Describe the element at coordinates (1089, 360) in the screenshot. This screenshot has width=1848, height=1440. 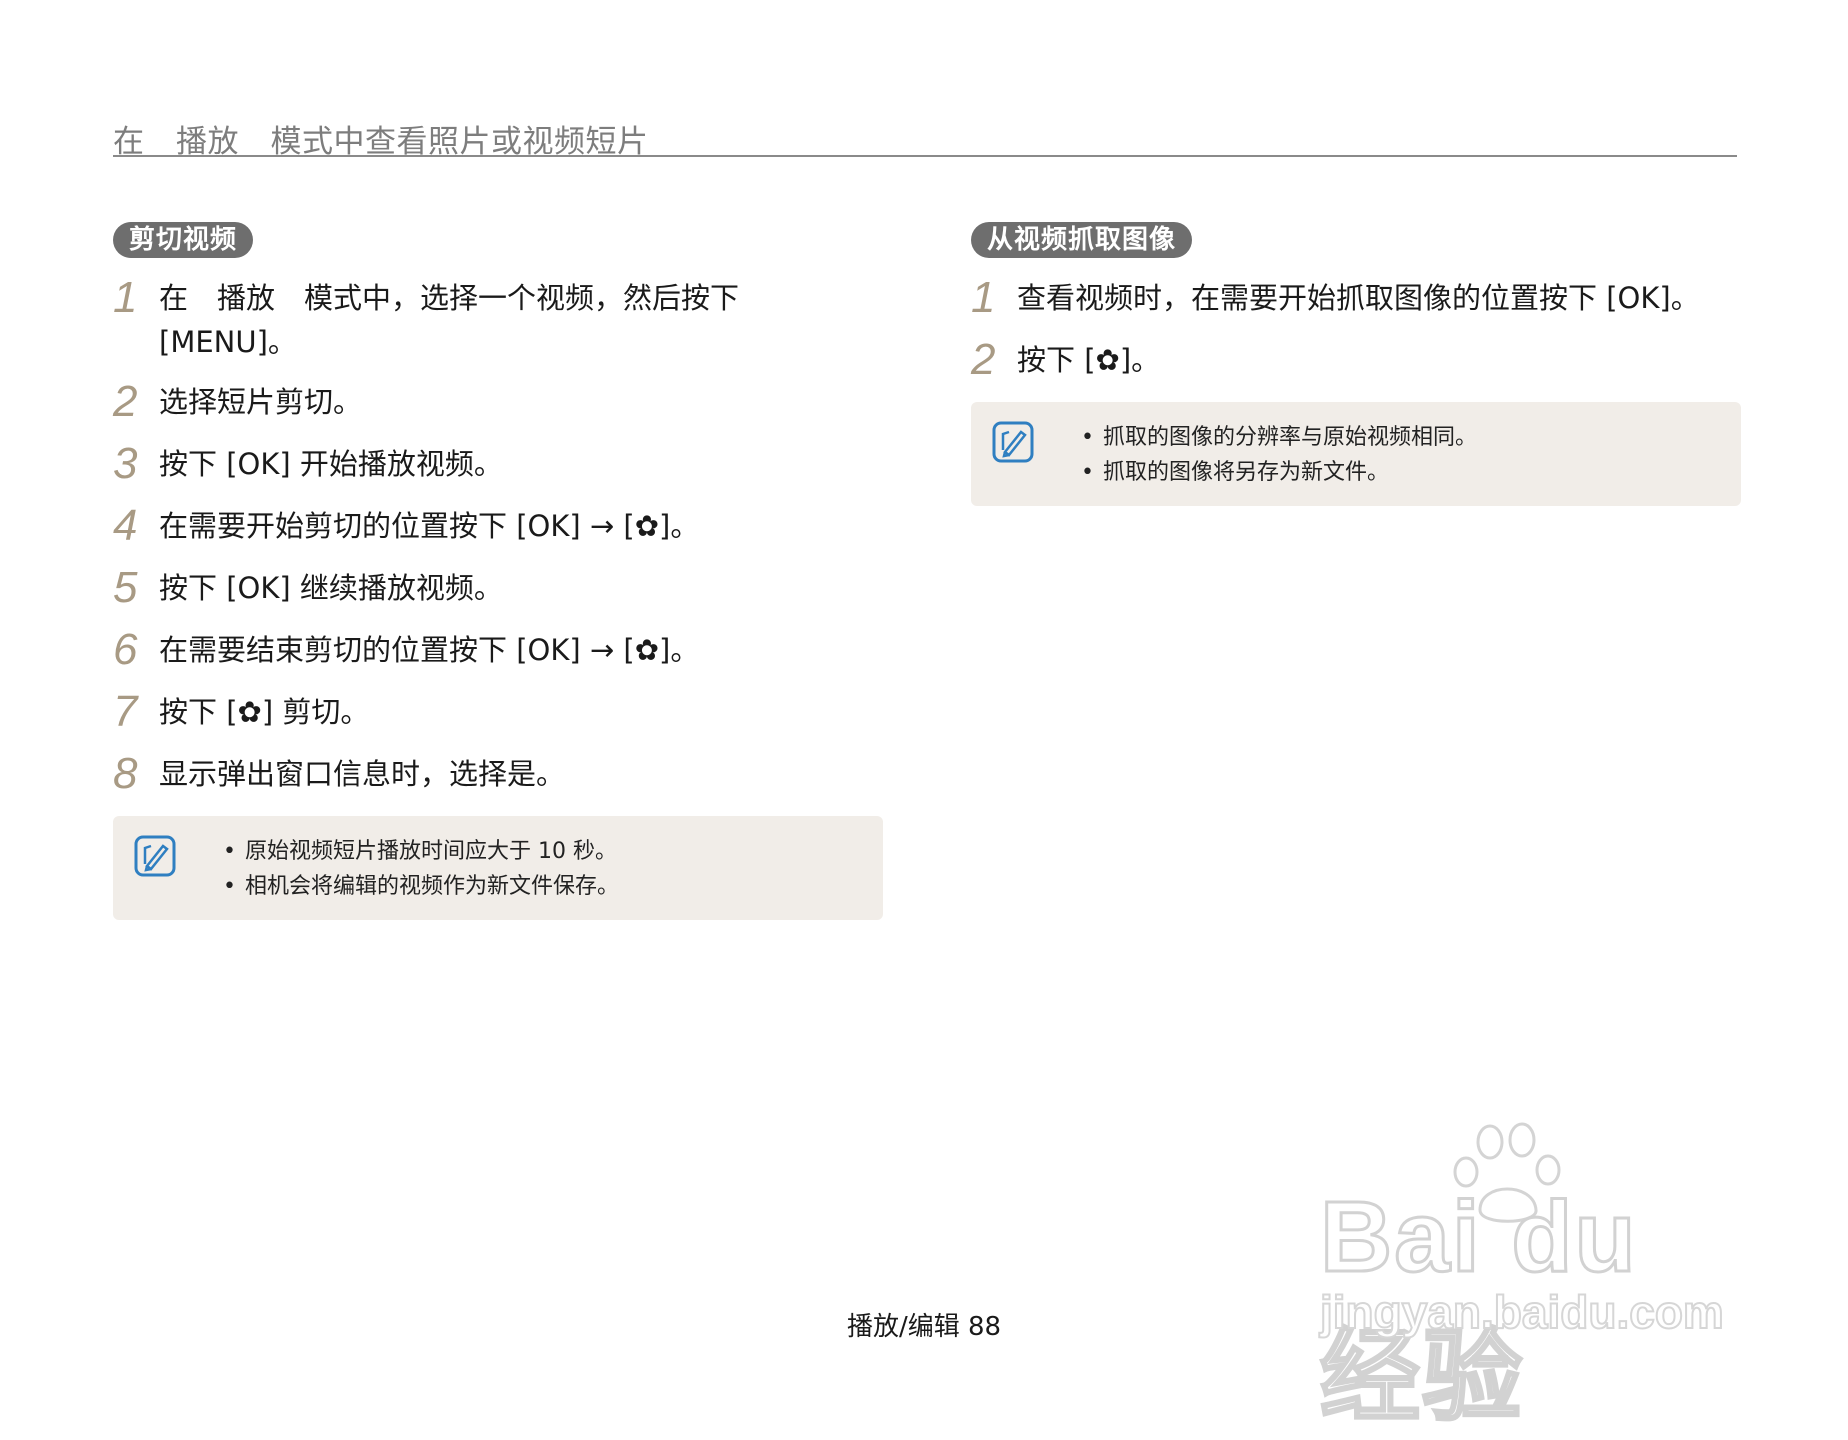
I see `step-text: 按下 [✿]。` at that location.